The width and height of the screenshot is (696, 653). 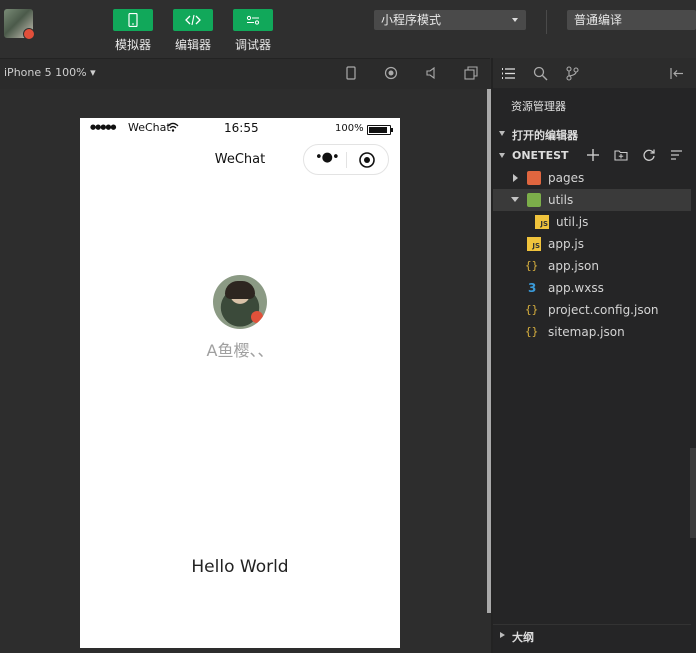 I want to click on search-icon, so click(x=540, y=73).